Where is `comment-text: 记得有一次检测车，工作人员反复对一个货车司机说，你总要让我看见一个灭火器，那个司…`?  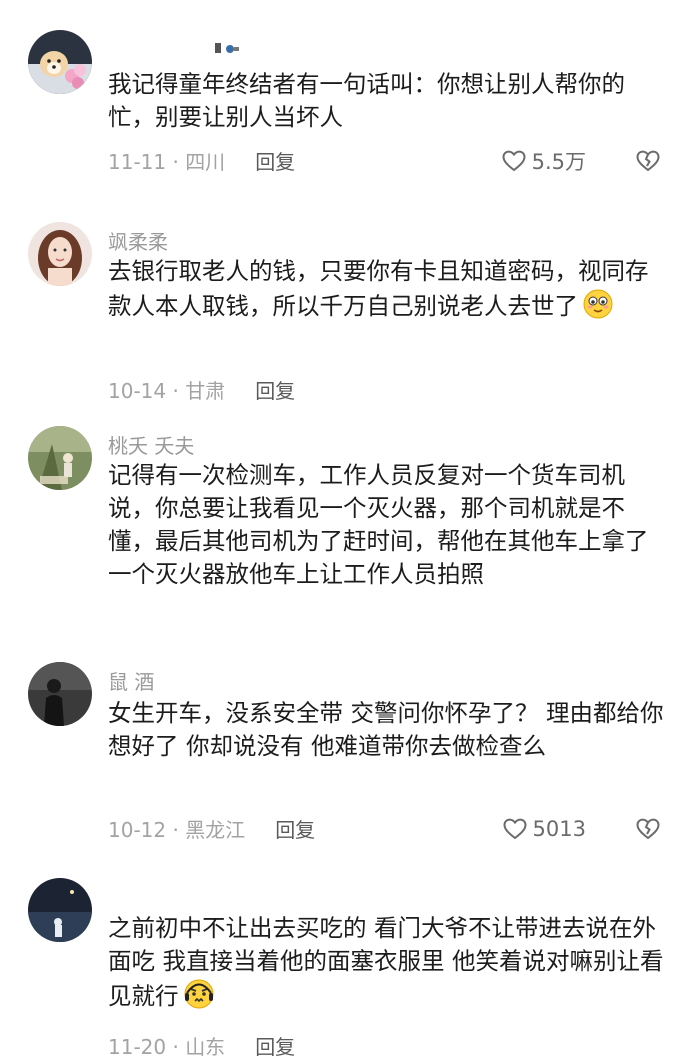 comment-text: 记得有一次检测车，工作人员反复对一个货车司机说，你总要让我看见一个灭火器，那个司… is located at coordinates (378, 524).